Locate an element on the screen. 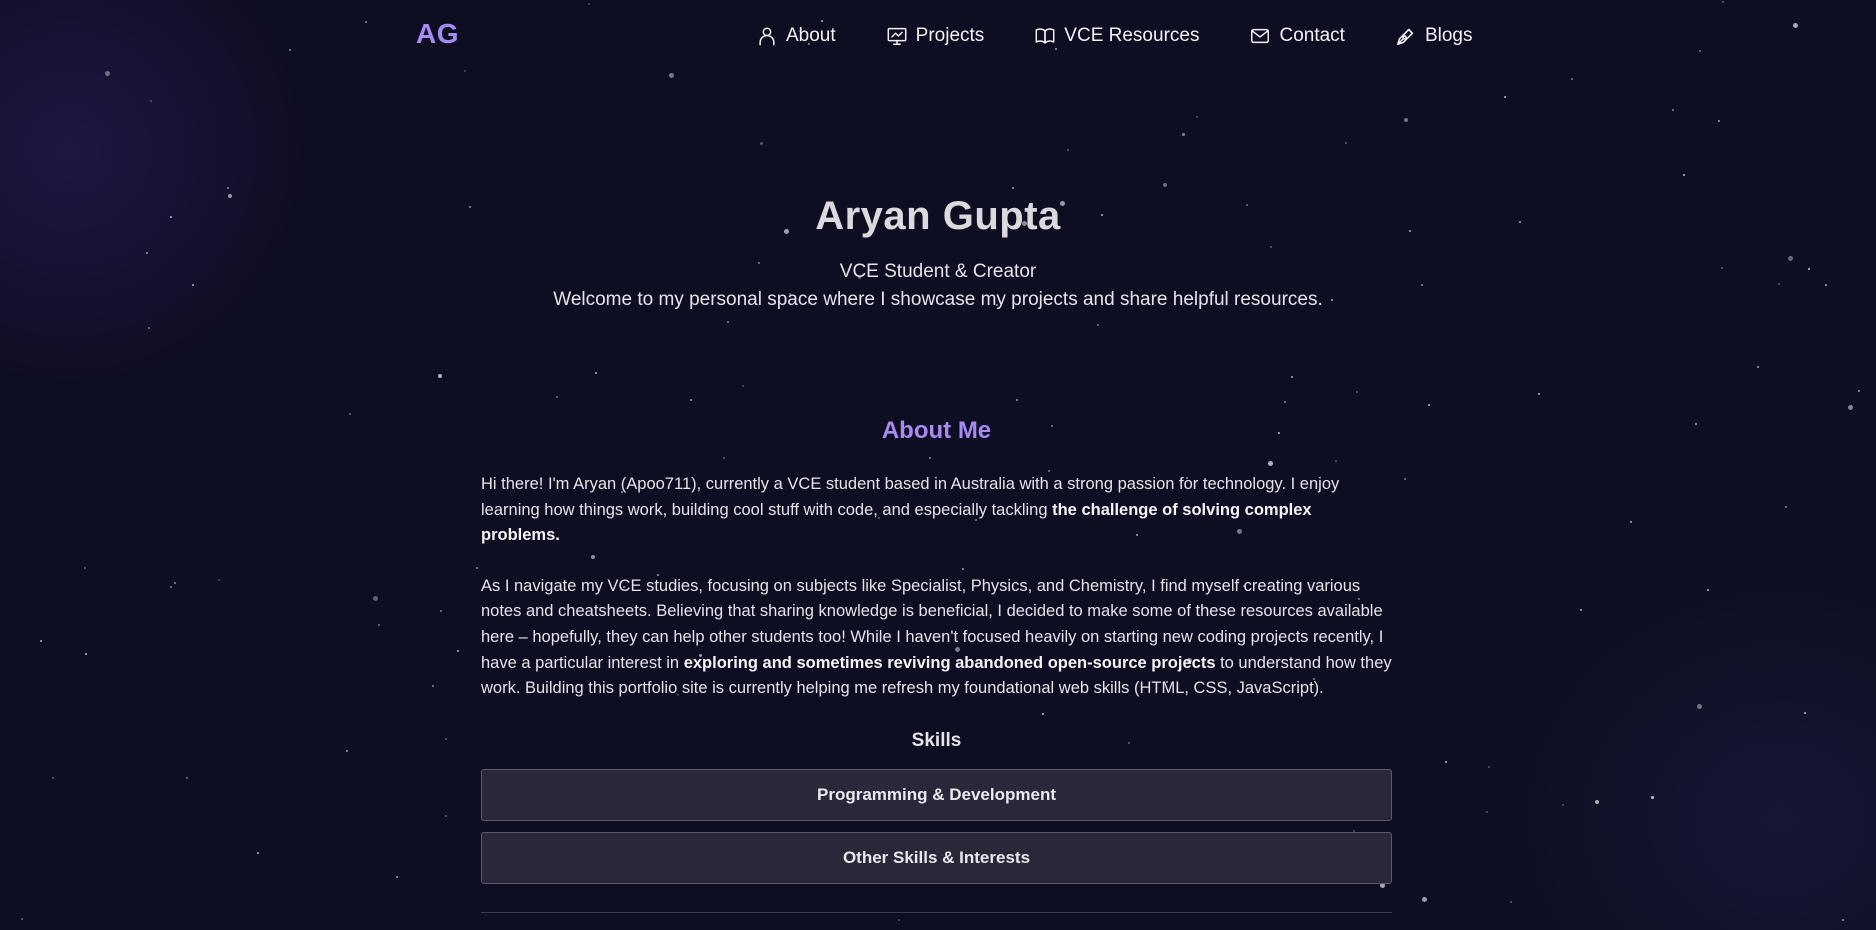 The width and height of the screenshot is (1876, 930). skills-title: Skills is located at coordinates (936, 740).